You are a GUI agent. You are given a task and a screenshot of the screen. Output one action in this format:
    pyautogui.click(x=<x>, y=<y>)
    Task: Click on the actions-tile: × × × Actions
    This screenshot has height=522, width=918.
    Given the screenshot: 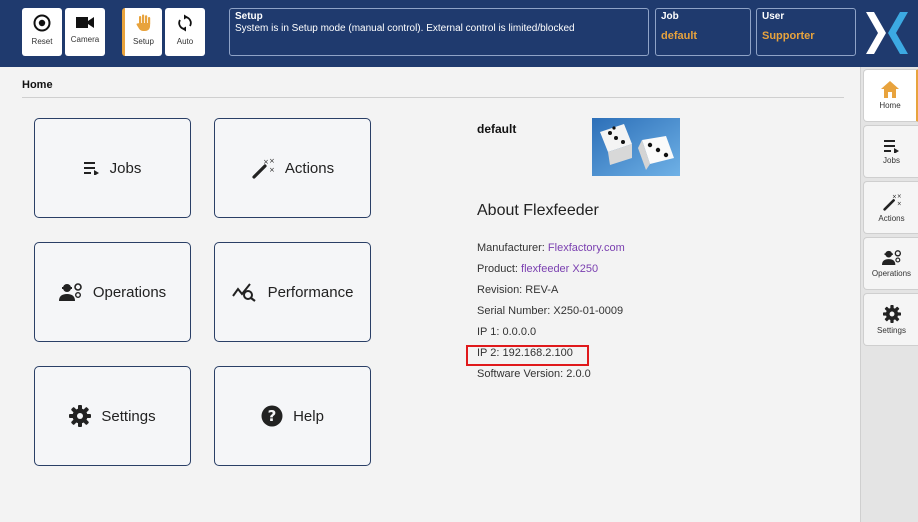 What is the action you would take?
    pyautogui.click(x=292, y=168)
    